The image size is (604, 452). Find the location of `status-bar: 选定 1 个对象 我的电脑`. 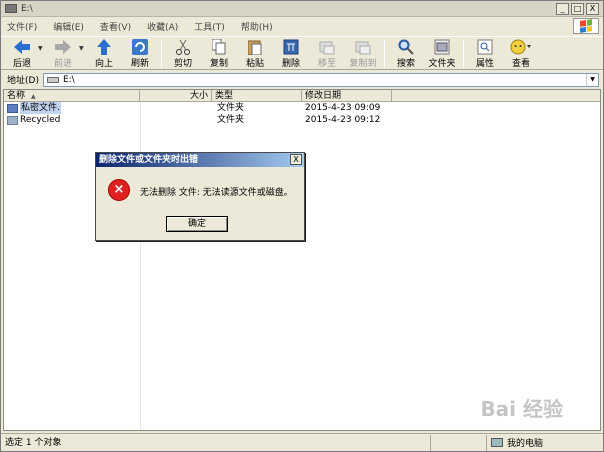

status-bar: 选定 1 个对象 我的电脑 is located at coordinates (302, 442).